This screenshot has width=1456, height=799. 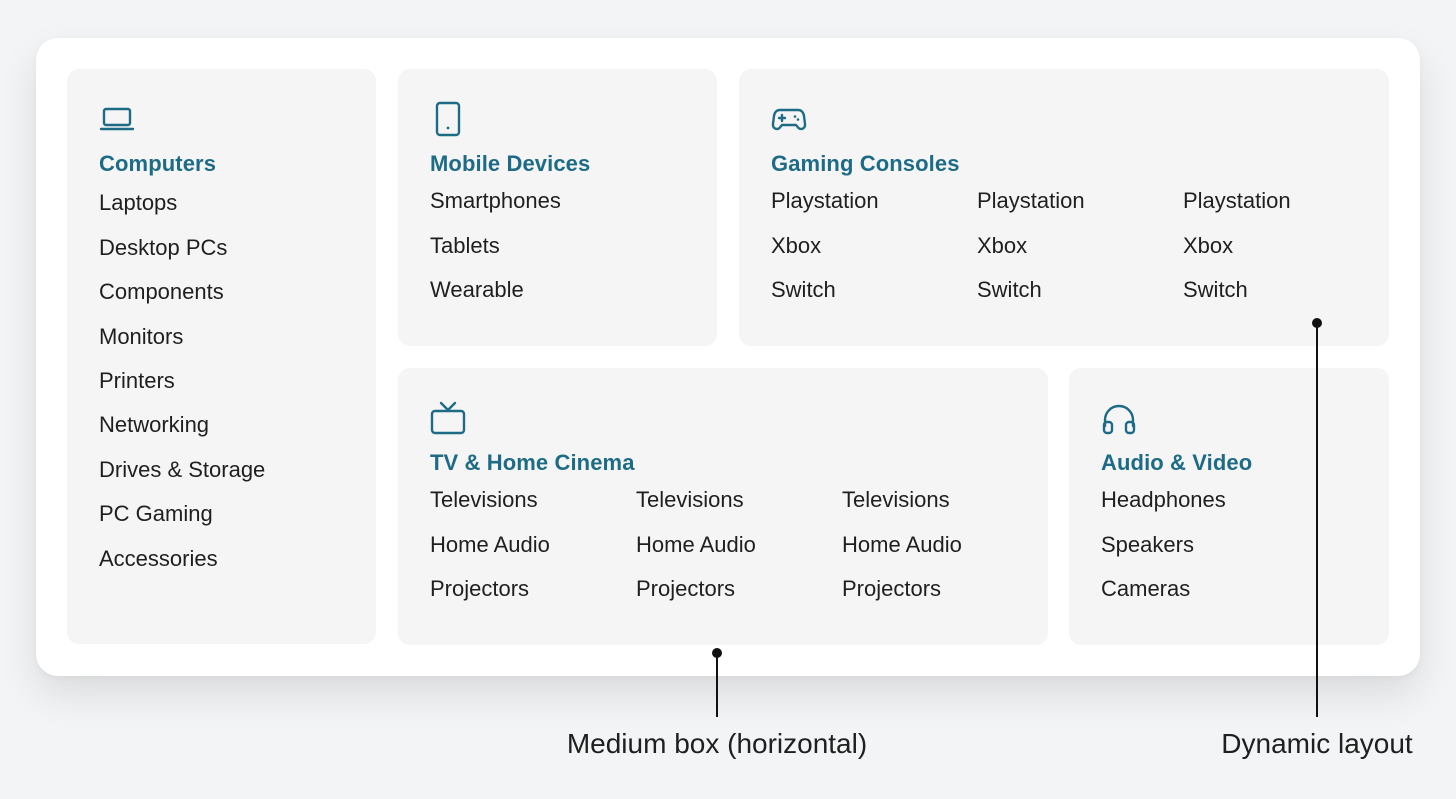 I want to click on category-link: PC Gaming, so click(x=237, y=514).